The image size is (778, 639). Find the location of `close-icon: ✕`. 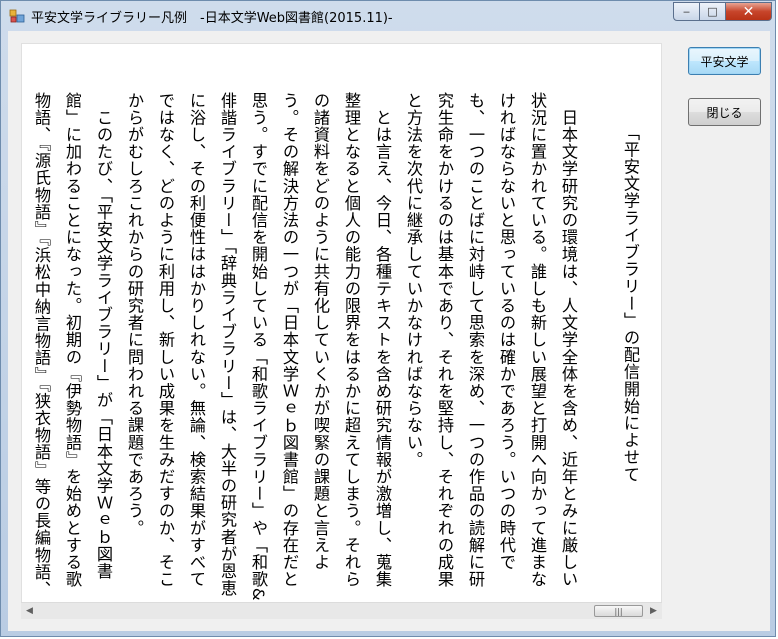

close-icon: ✕ is located at coordinates (748, 11).